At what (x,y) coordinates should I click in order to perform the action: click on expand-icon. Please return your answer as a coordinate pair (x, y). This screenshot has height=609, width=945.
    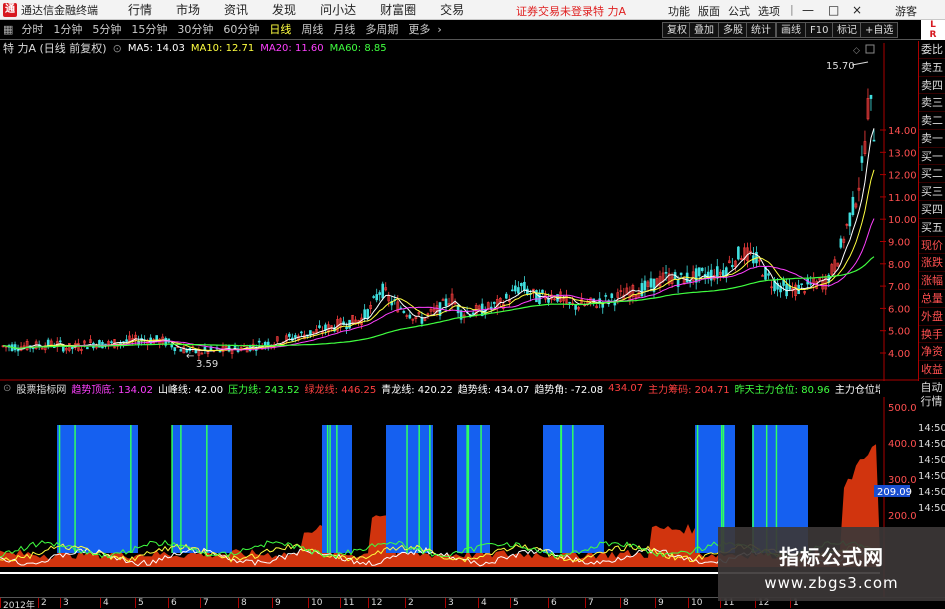
    Looking at the image, I should click on (870, 49).